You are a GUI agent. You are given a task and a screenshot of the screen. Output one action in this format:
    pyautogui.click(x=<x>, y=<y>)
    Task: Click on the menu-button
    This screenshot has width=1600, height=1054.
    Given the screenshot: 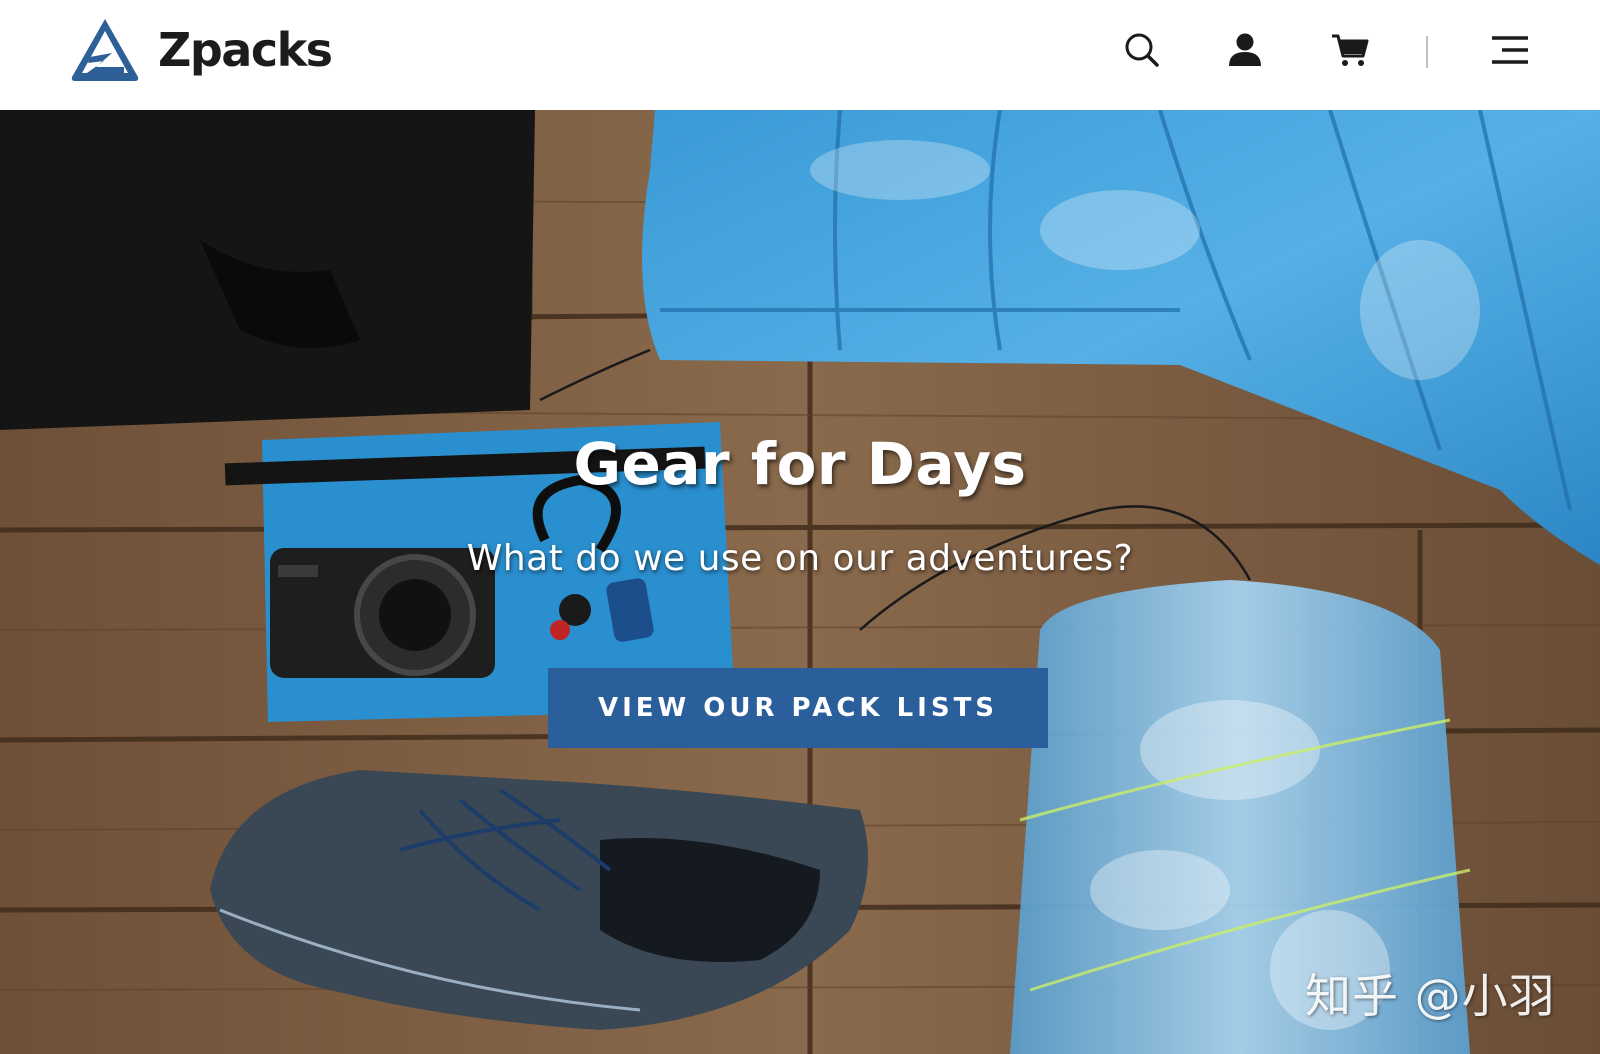 What is the action you would take?
    pyautogui.click(x=1510, y=50)
    